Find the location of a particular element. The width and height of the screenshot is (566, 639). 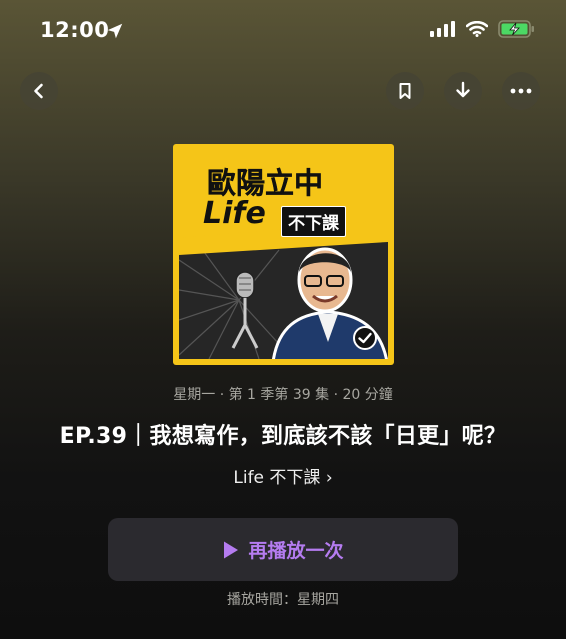

status-indicators is located at coordinates (483, 29).